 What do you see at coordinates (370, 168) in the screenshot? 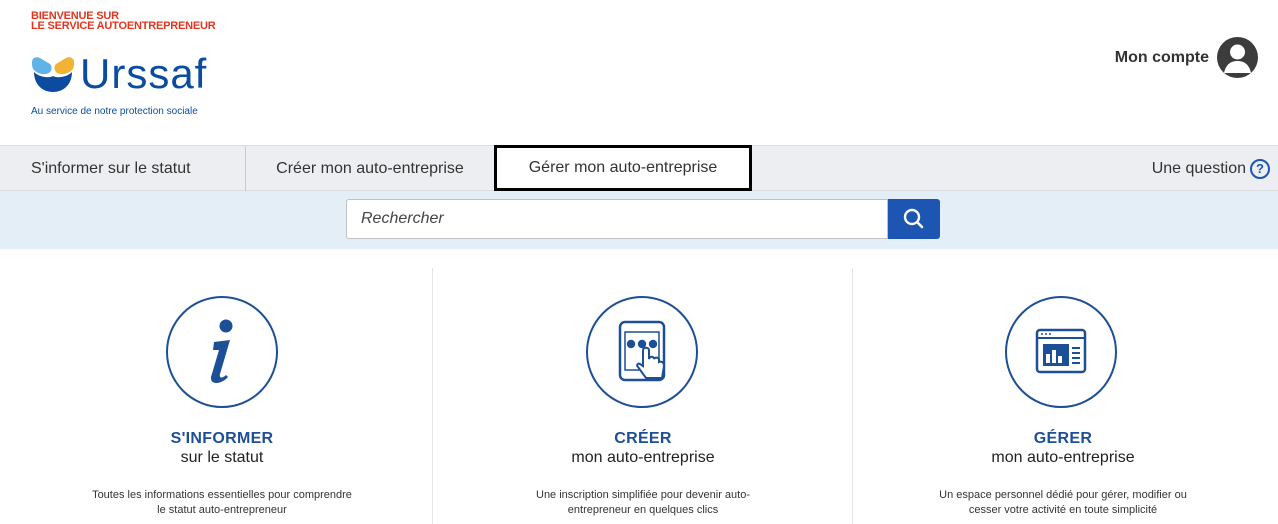
I see `nav-item-creer: Créer mon auto-entreprise` at bounding box center [370, 168].